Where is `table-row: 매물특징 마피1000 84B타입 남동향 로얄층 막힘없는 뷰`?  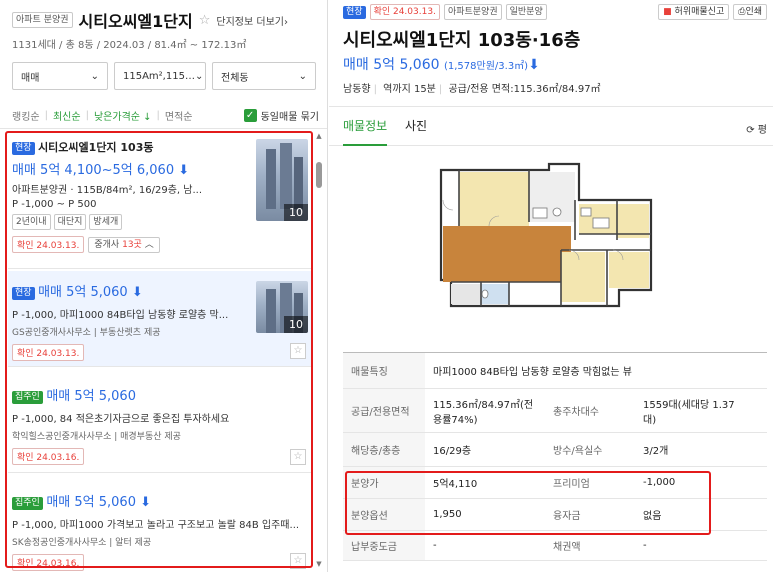 table-row: 매물특징 마피1000 84B타입 남동향 로얄층 막힘없는 뷰 is located at coordinates (555, 371).